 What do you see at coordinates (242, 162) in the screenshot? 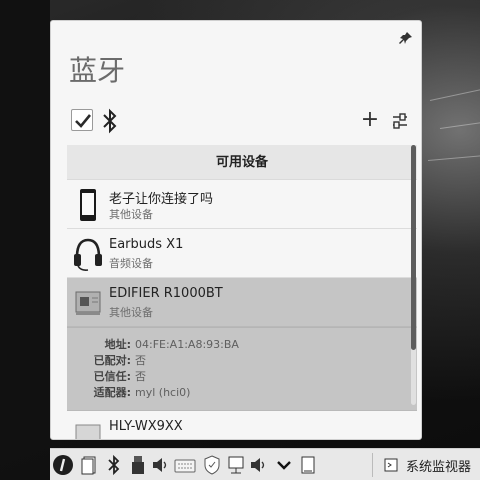
I see `section-header: 可用设备` at bounding box center [242, 162].